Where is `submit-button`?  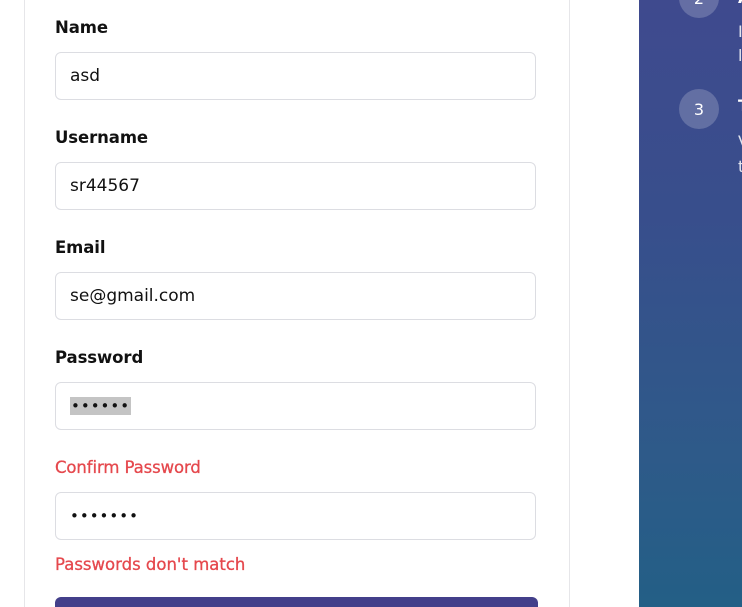 submit-button is located at coordinates (296, 602).